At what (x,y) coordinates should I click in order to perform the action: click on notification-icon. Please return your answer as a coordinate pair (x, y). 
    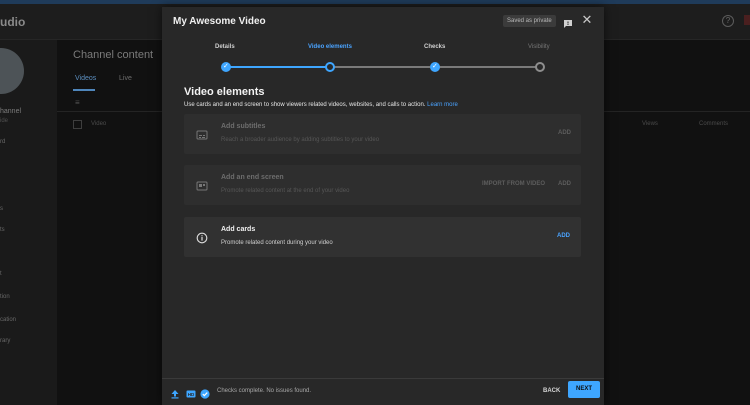
    Looking at the image, I should click on (747, 20).